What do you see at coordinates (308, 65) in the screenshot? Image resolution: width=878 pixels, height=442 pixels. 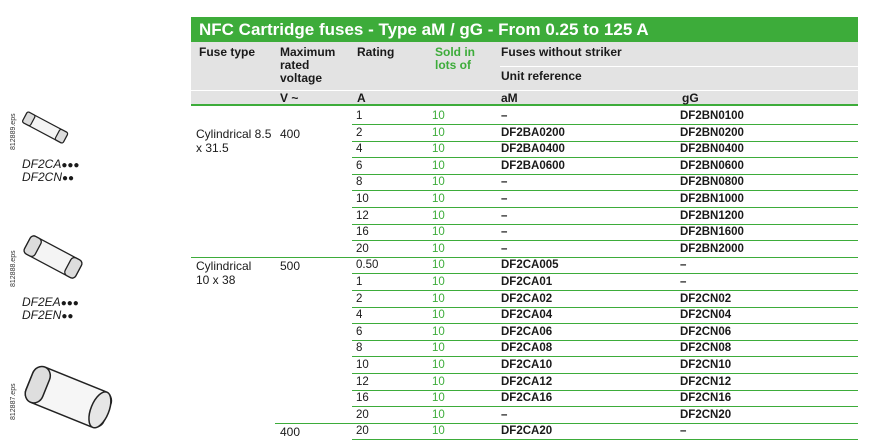 I see `header-max-voltage: Maximum rated voltage` at bounding box center [308, 65].